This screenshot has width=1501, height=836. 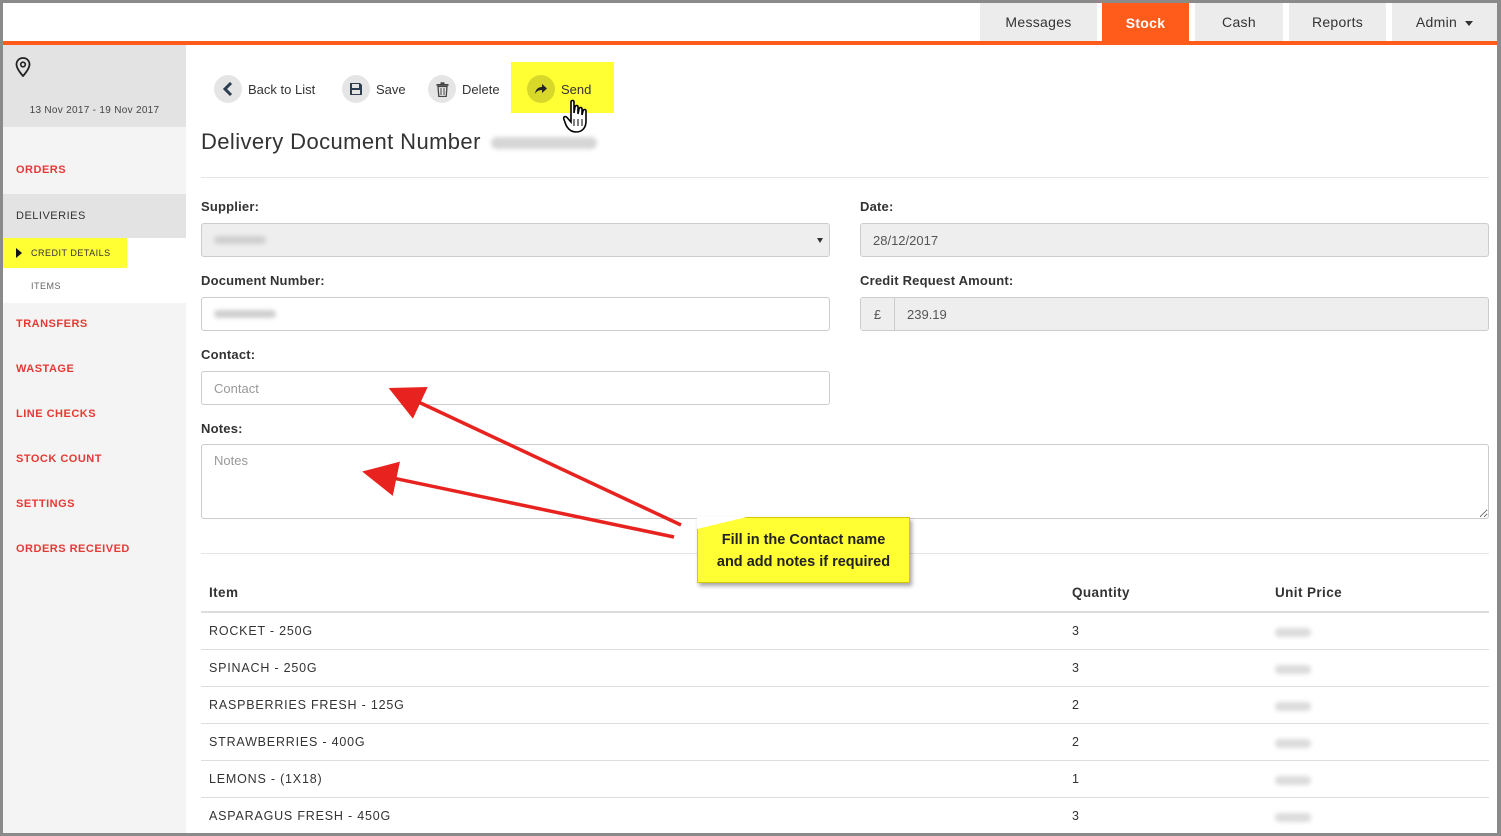 I want to click on item-quantity: 1, so click(x=1076, y=779).